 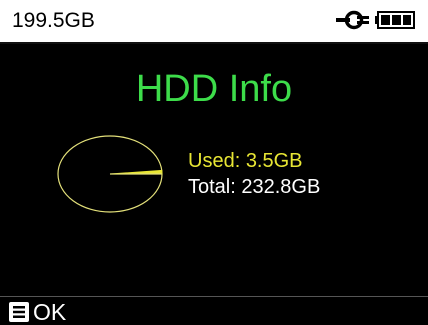 What do you see at coordinates (274, 161) in the screenshot?
I see `used-value: 3.5GB` at bounding box center [274, 161].